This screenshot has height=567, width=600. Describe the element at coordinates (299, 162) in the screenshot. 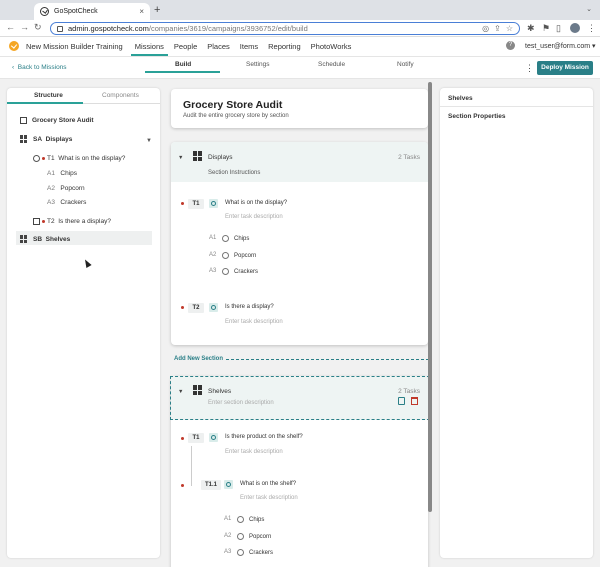

I see `section-header: ▼ Displays 2 Tasks Section Instructions` at that location.